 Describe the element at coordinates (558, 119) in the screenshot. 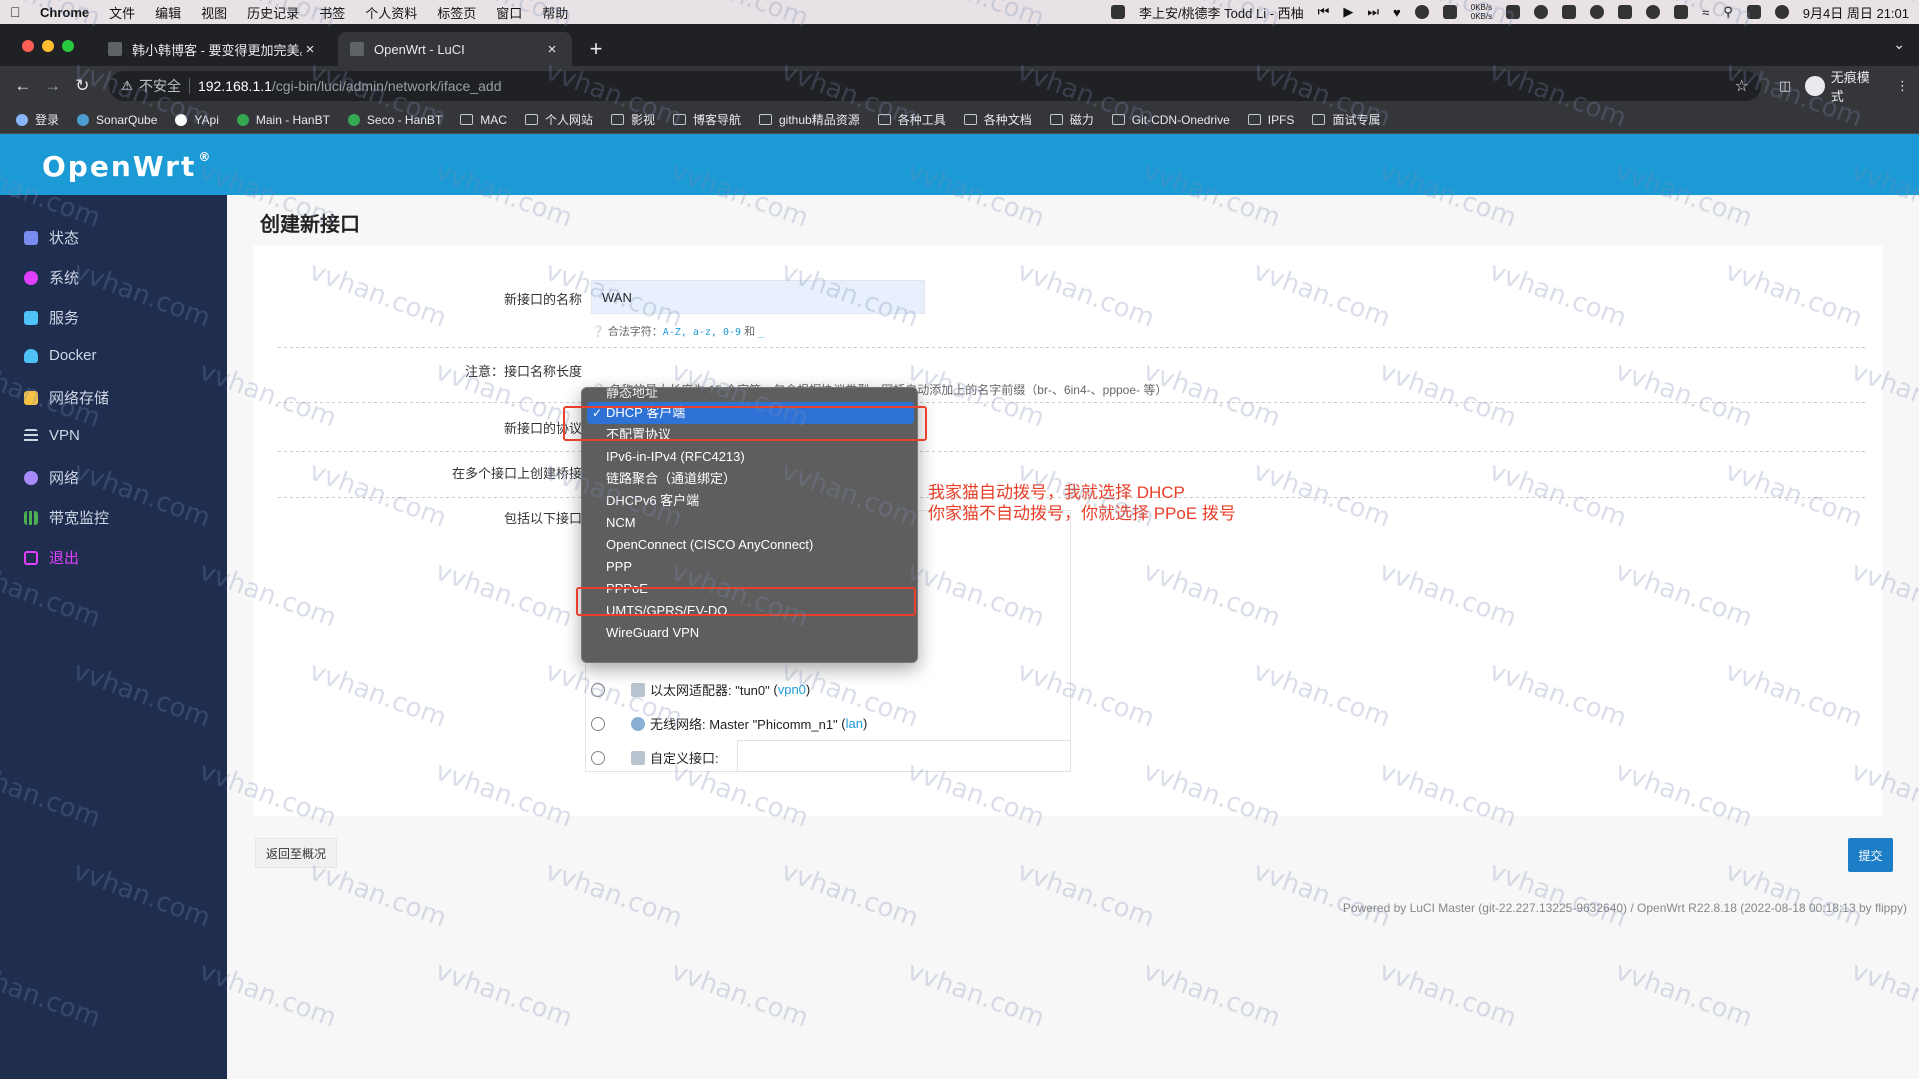

I see `bookmark-folder-personal: 个人网站` at that location.